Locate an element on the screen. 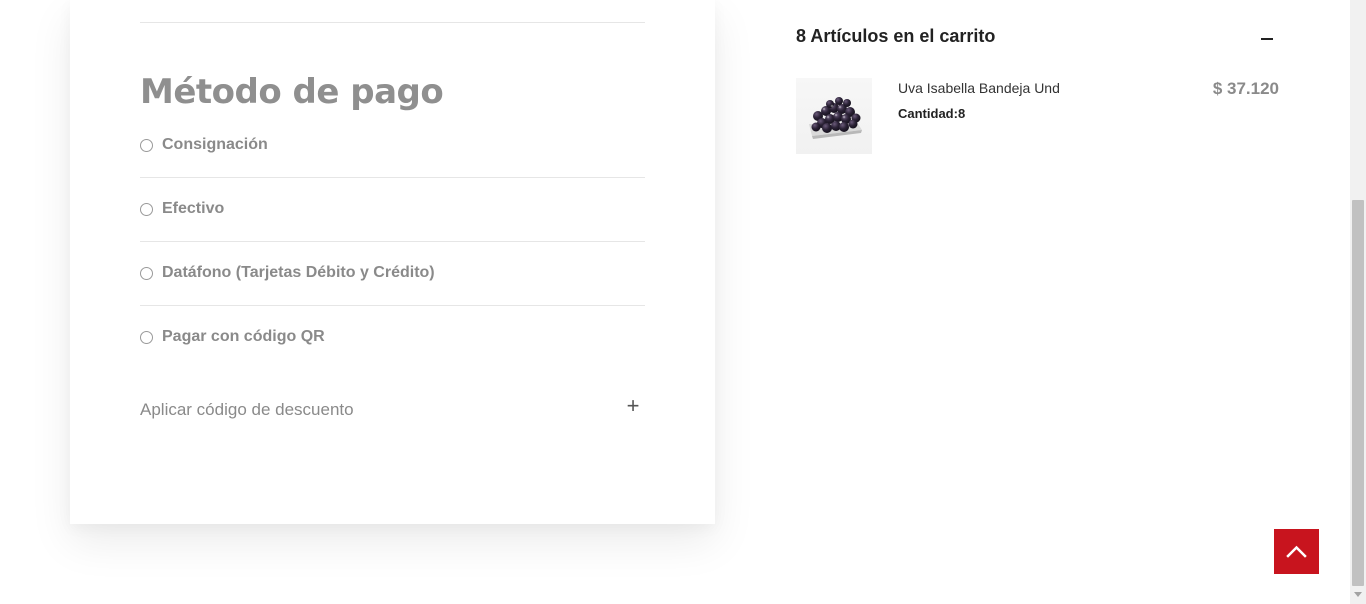 Image resolution: width=1366 pixels, height=604 pixels. payment-option-consignacion: Consignación is located at coordinates (392, 168).